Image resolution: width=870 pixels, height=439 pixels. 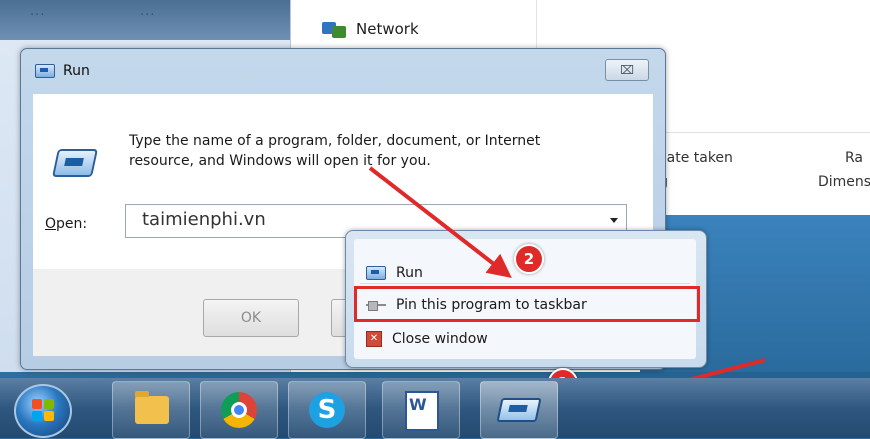 I want to click on highlight-box, so click(x=527, y=304).